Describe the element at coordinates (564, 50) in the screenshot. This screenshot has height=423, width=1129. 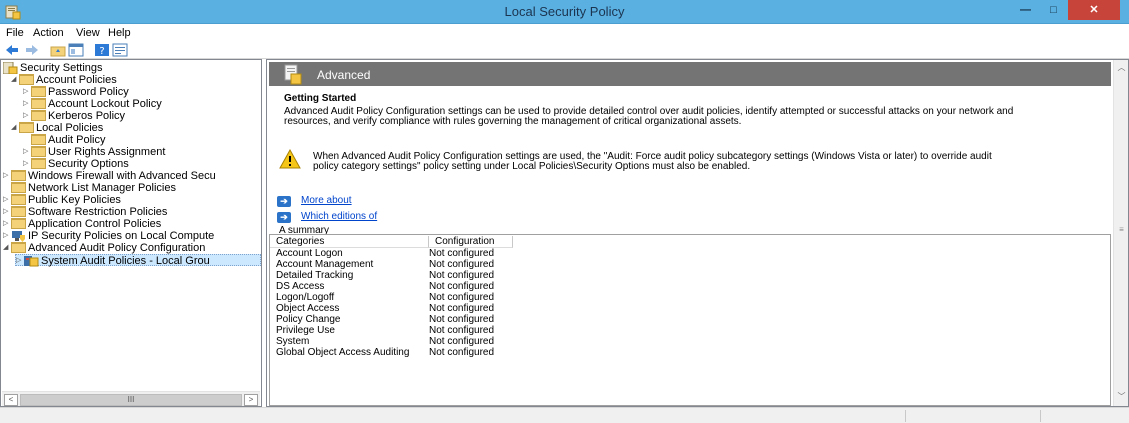
I see `toolbar: ?` at that location.